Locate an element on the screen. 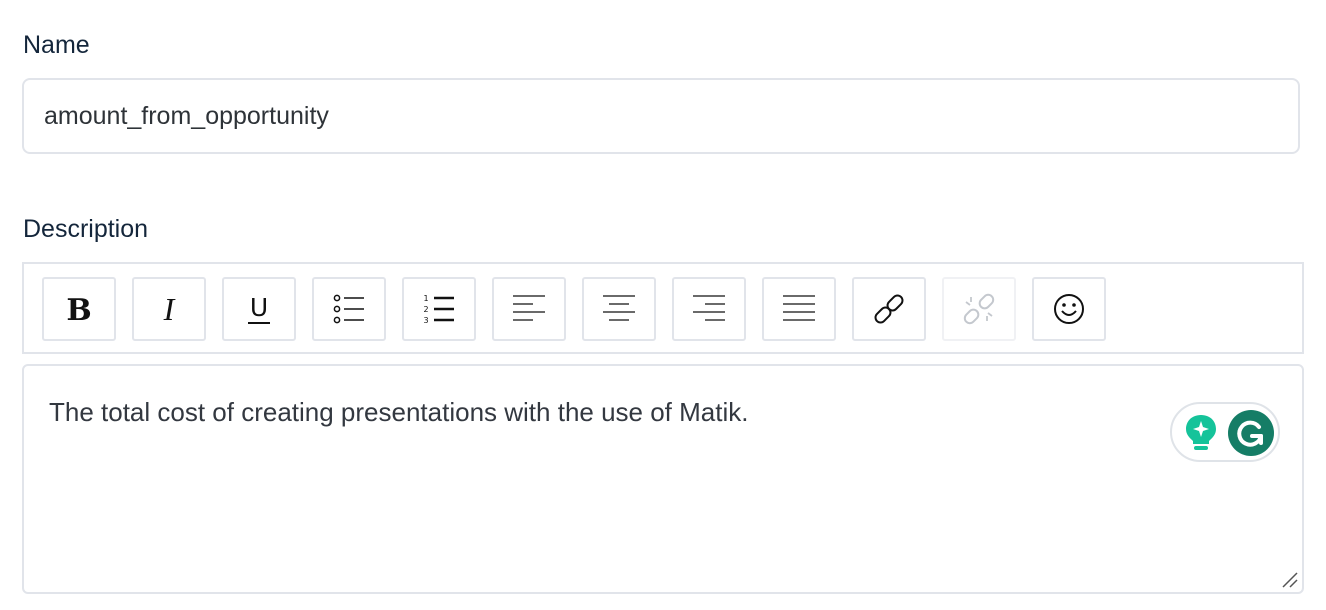  link-icon is located at coordinates (889, 309).